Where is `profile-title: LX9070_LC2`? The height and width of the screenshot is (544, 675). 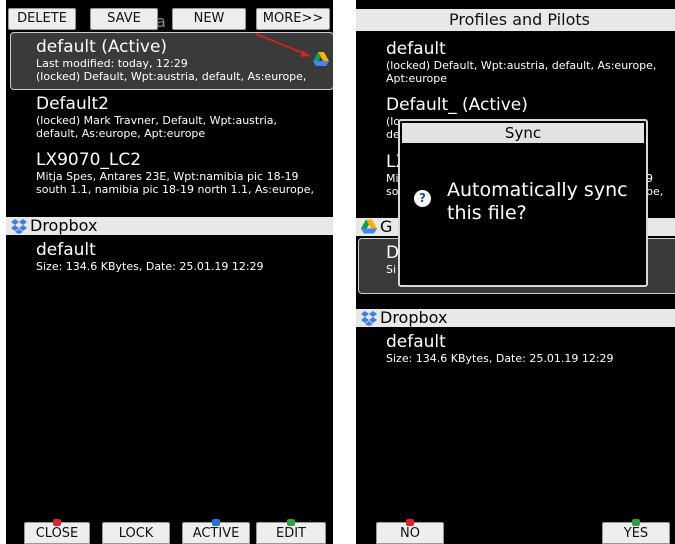 profile-title: LX9070_LC2 is located at coordinates (89, 160).